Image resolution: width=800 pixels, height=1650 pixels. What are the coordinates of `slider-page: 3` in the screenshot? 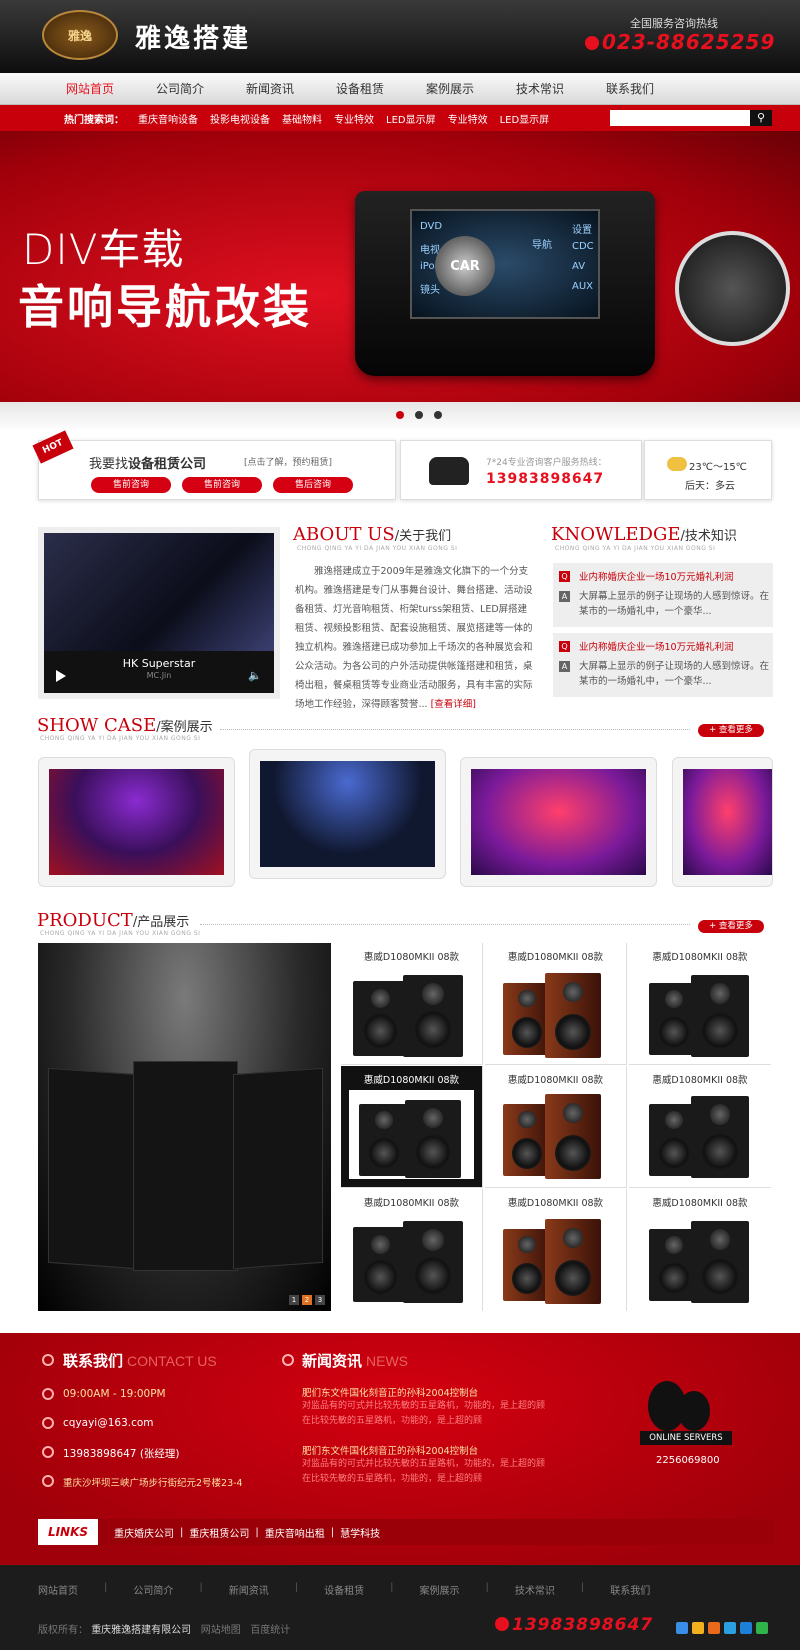 It's located at (320, 1300).